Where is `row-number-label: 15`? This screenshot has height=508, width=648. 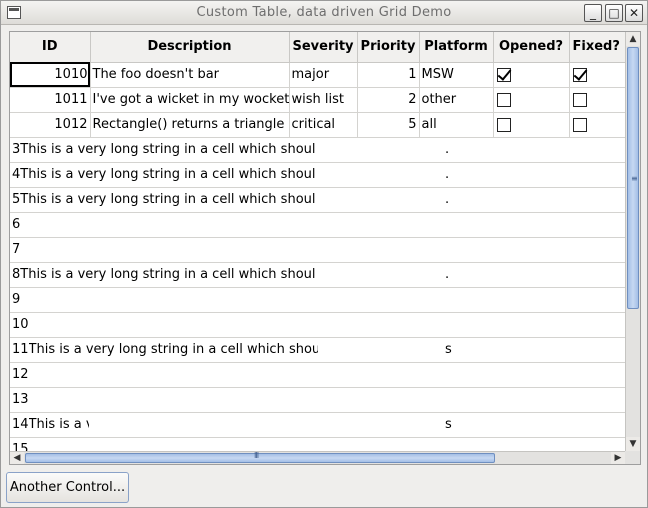
row-number-label: 15 is located at coordinates (20, 446).